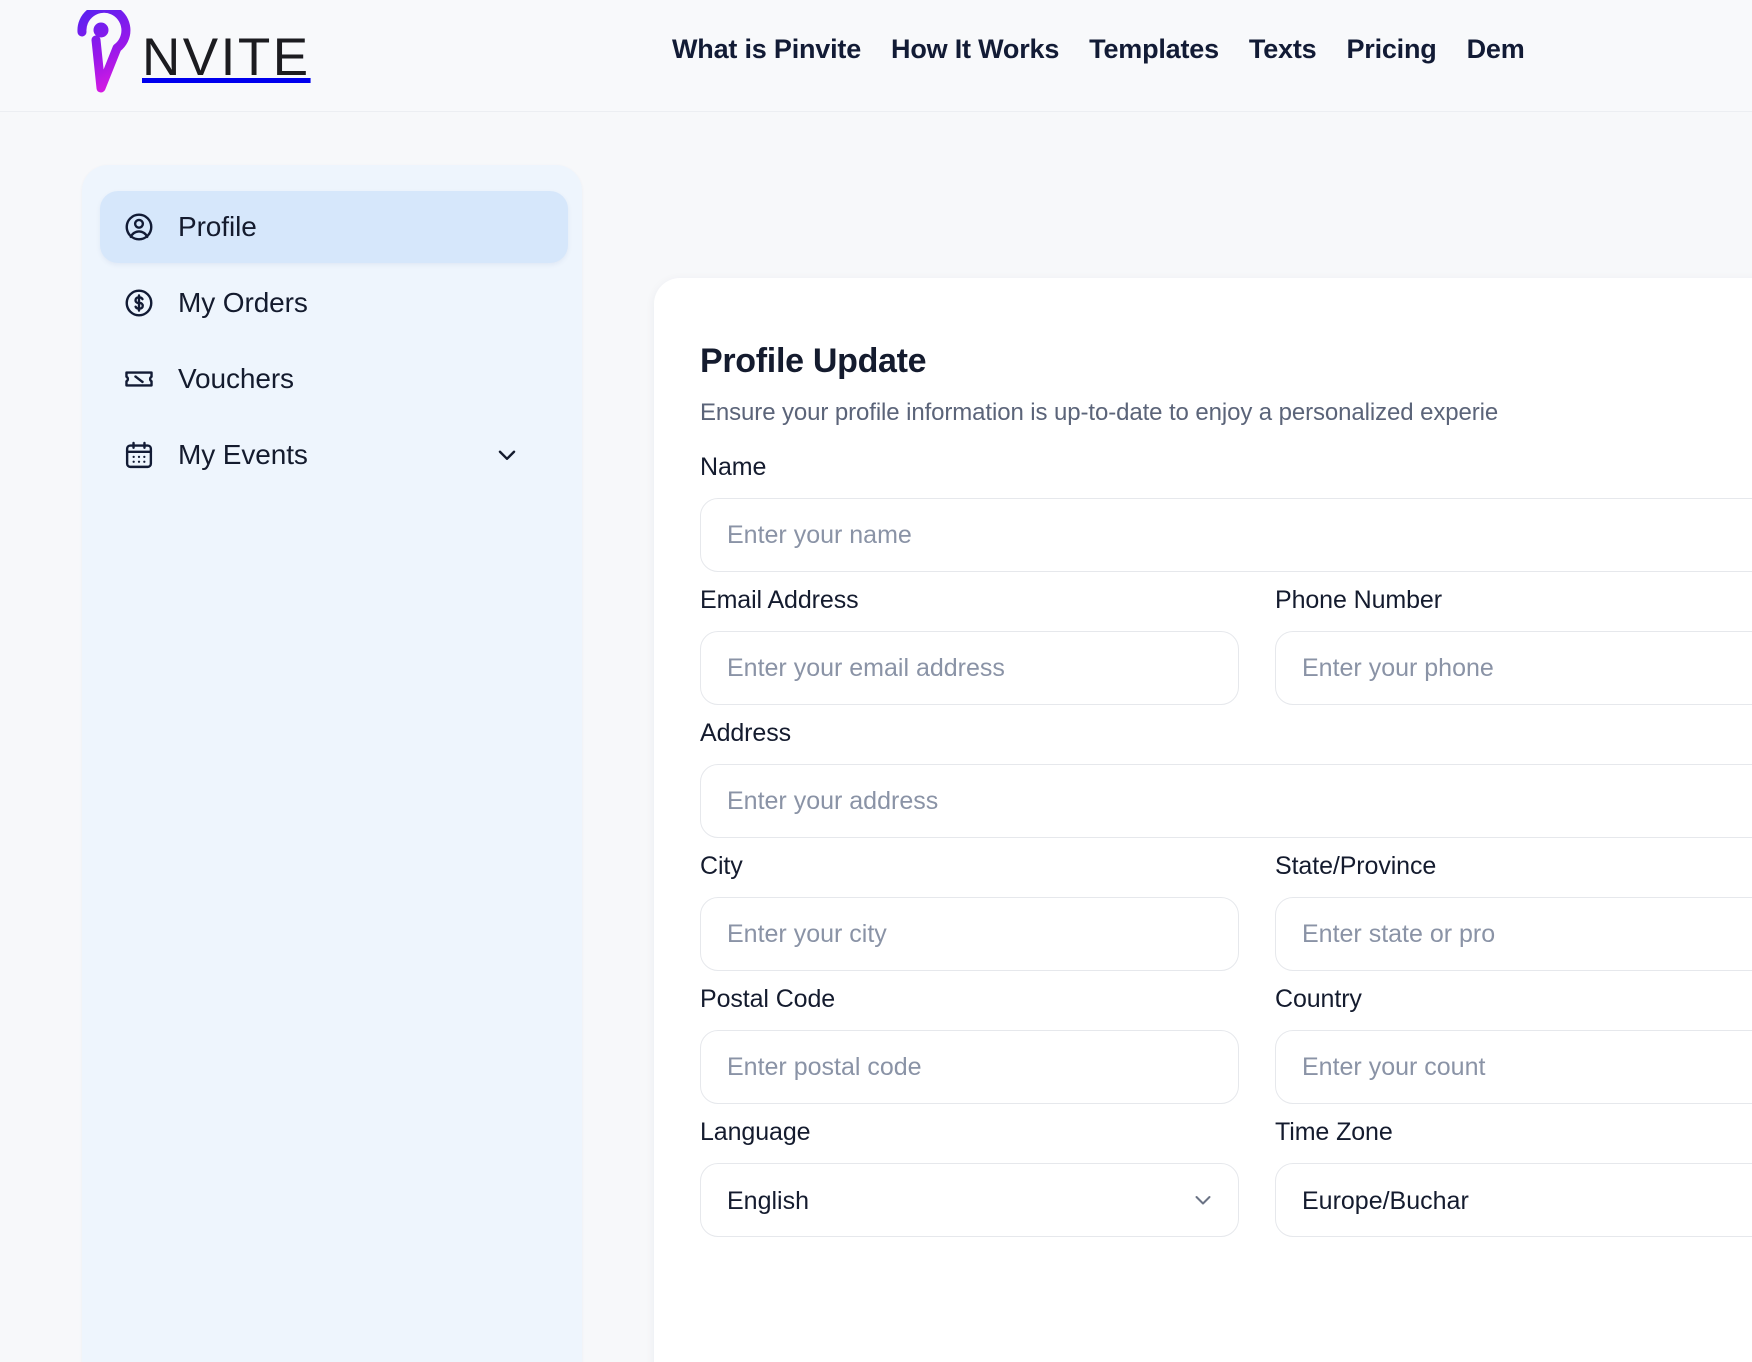 The image size is (1752, 1362). I want to click on sidebar-item-profile: Profile, so click(334, 227).